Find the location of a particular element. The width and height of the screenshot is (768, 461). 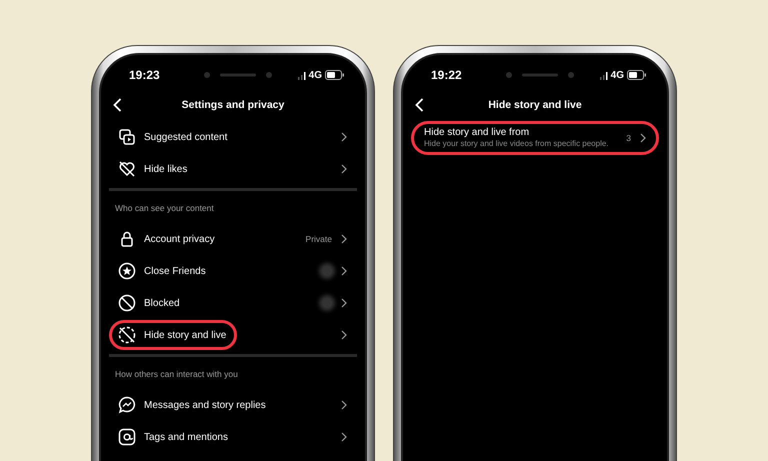

section-heading: Who can see your content is located at coordinates (164, 208).